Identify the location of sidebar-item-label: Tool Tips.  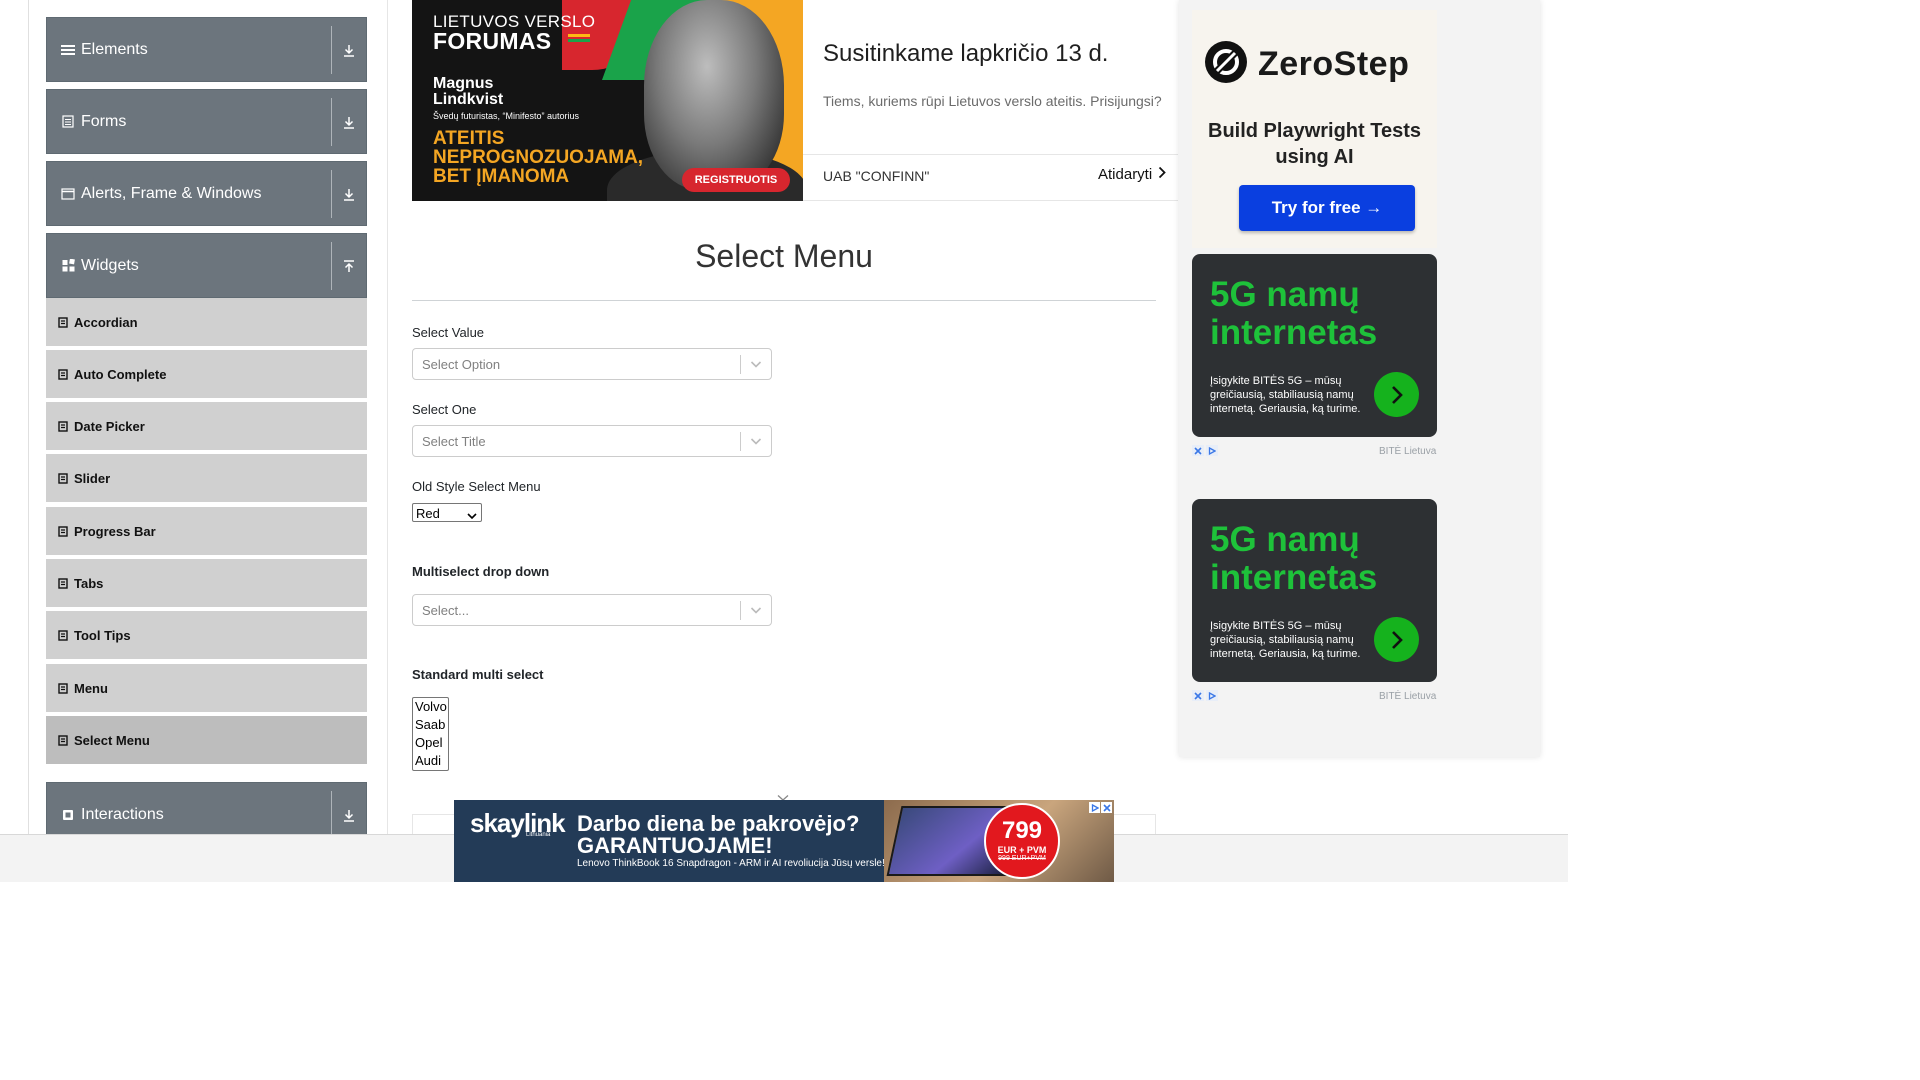
(102, 635).